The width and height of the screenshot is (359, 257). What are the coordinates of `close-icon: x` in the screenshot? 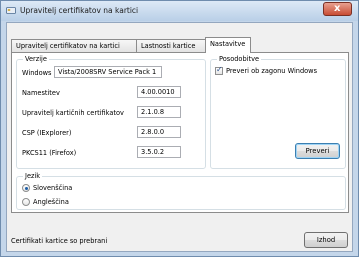 It's located at (337, 8).